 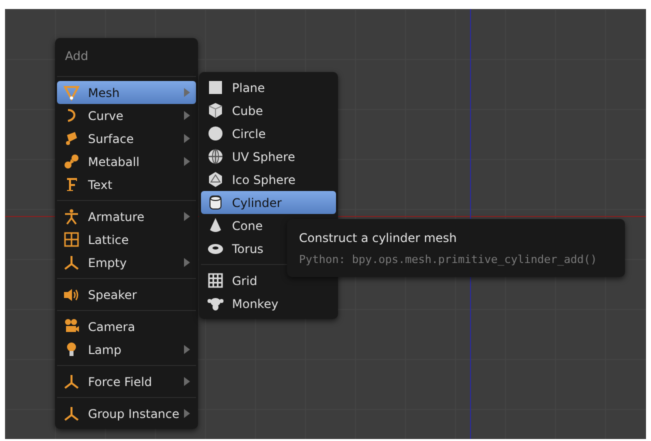 What do you see at coordinates (268, 87) in the screenshot?
I see `menu-item: Plane` at bounding box center [268, 87].